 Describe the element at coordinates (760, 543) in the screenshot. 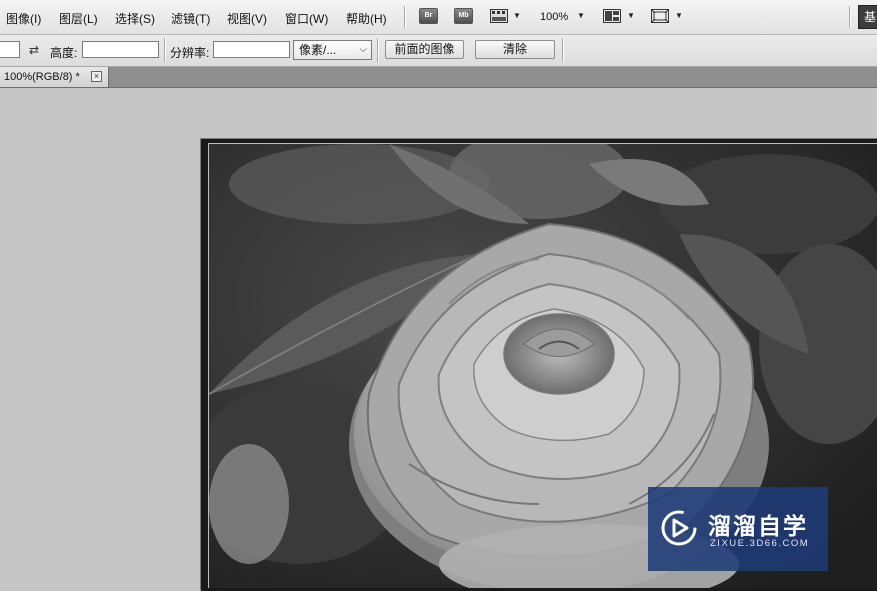

I see `watermark-url: ZIXUE.3D66.COM` at that location.